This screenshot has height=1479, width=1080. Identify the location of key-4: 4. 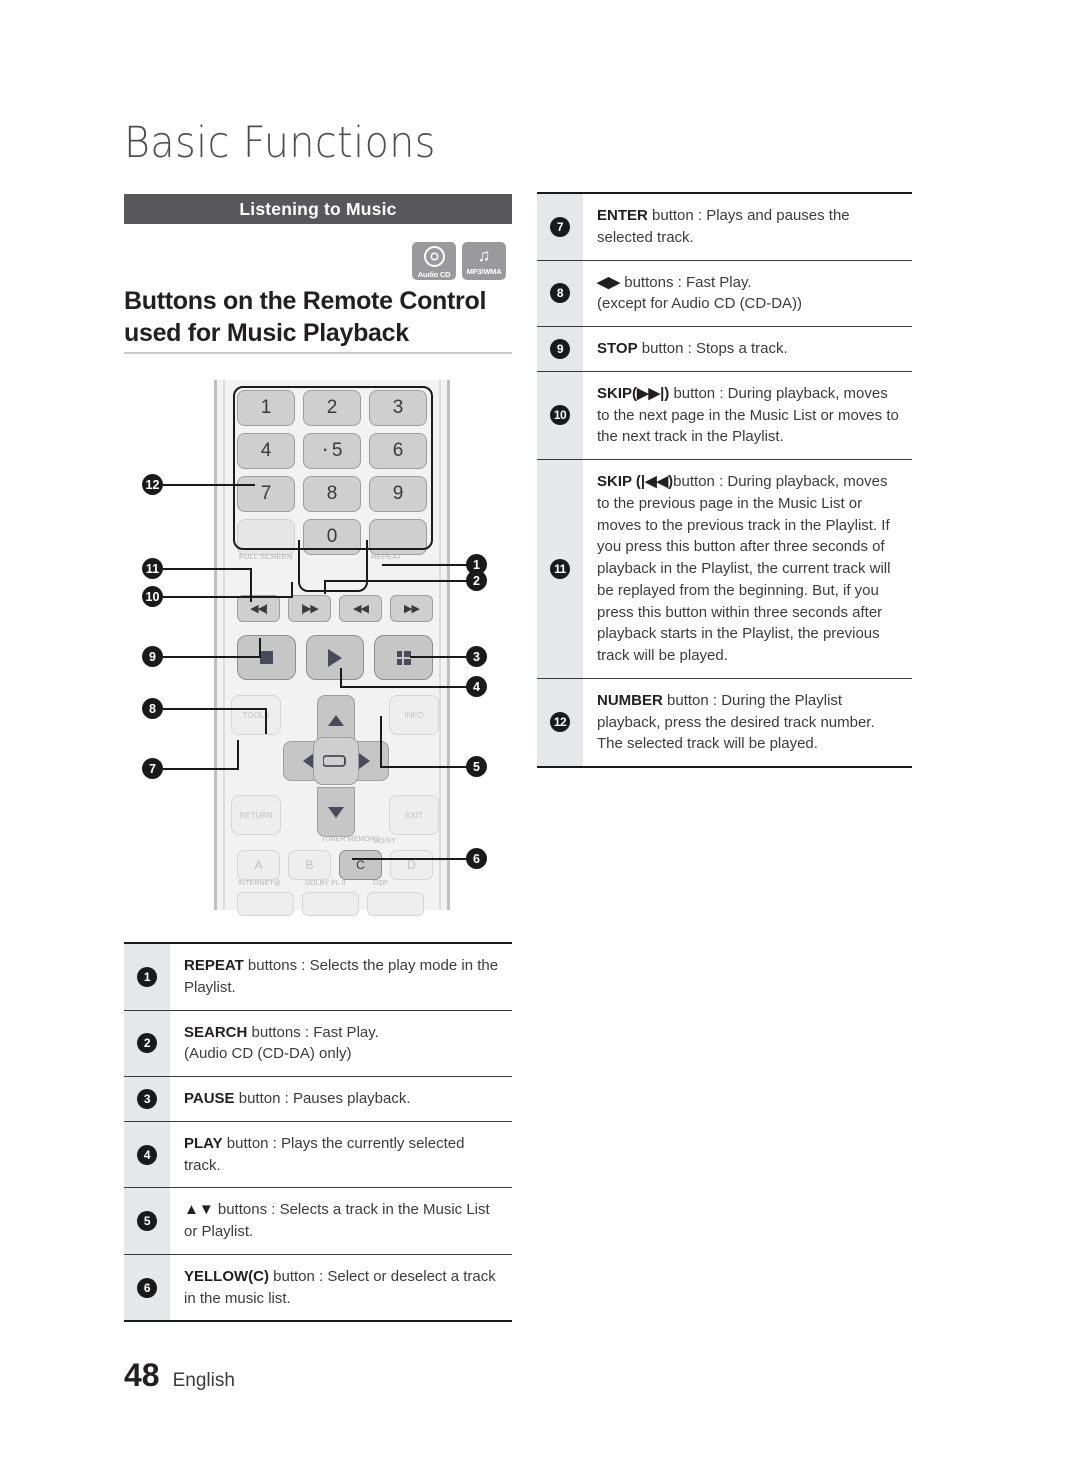
(266, 451).